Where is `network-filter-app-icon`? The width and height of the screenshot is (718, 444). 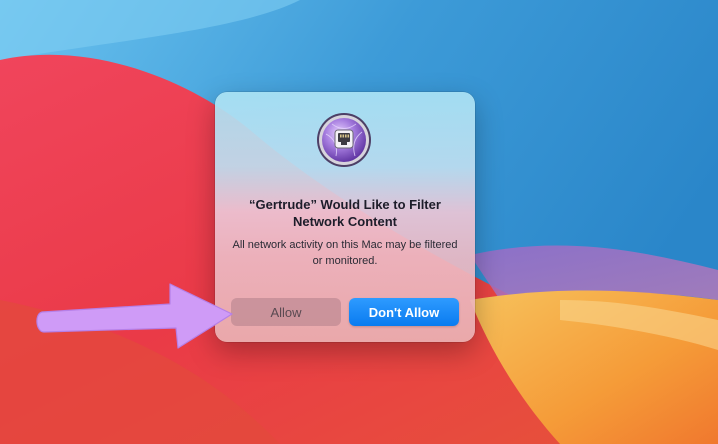
network-filter-app-icon is located at coordinates (344, 140).